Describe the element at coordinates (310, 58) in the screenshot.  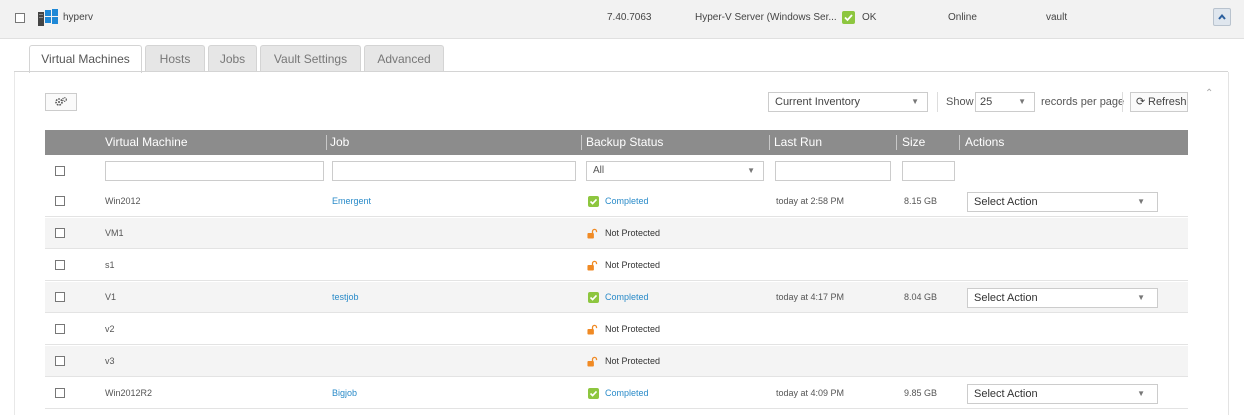
I see `tab-vault-settings: Vault Settings` at that location.